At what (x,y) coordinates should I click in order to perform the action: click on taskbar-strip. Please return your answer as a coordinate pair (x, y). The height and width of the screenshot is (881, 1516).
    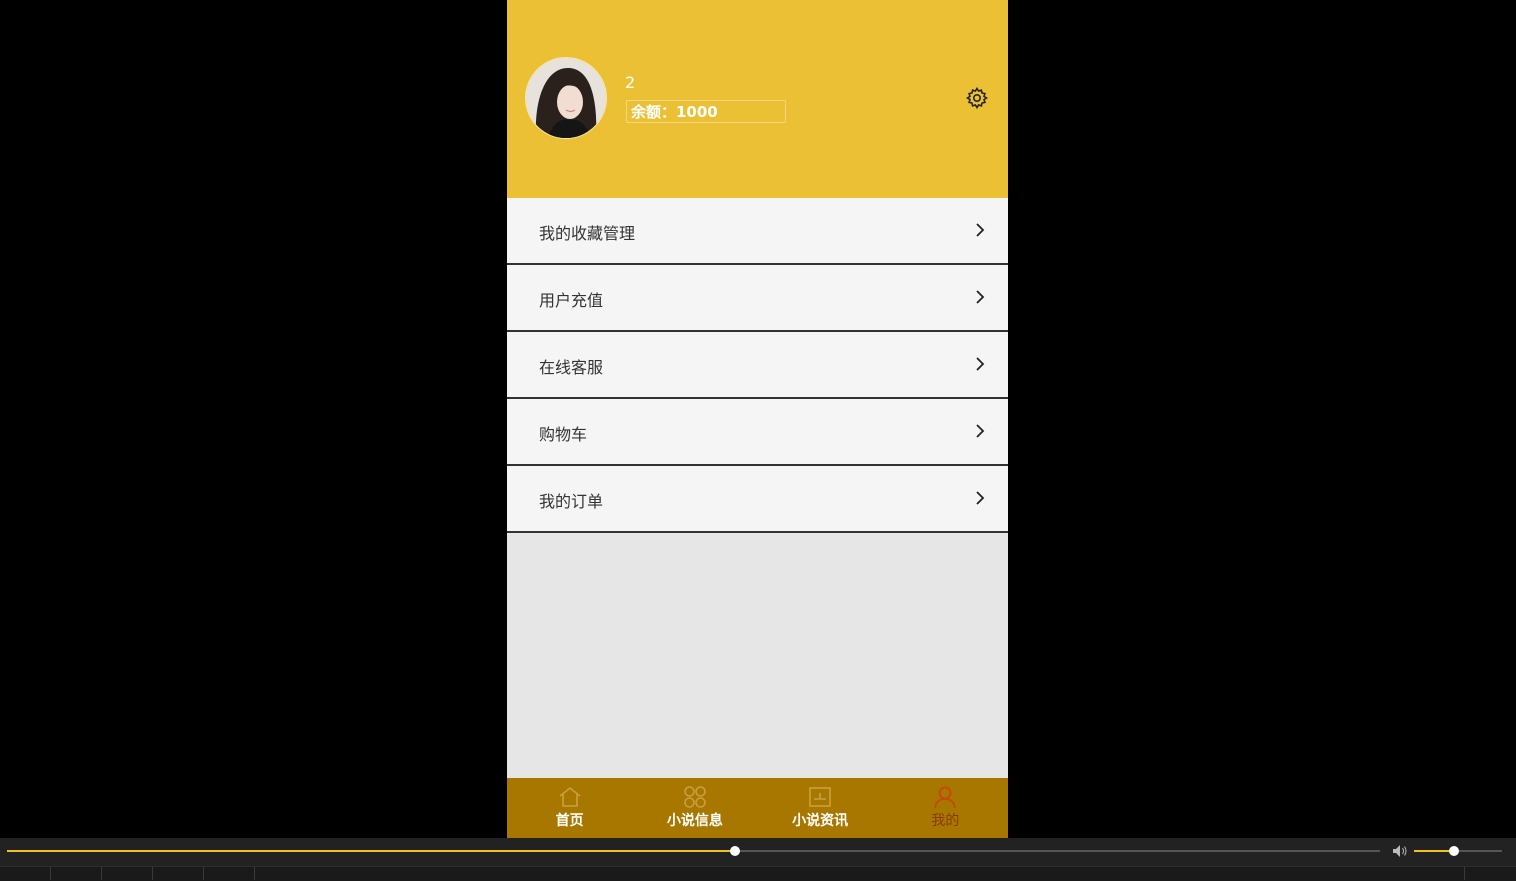
    Looking at the image, I should click on (758, 873).